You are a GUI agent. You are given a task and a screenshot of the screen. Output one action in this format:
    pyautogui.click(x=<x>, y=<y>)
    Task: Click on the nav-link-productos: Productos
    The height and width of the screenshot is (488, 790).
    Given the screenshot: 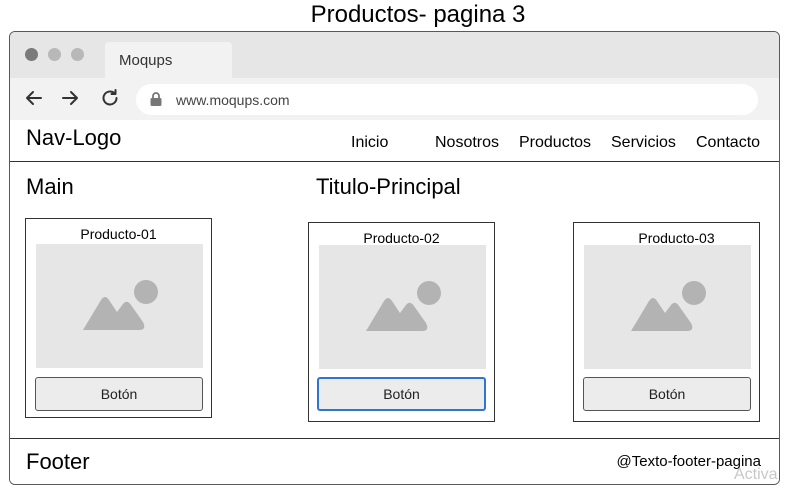 What is the action you would take?
    pyautogui.click(x=555, y=143)
    